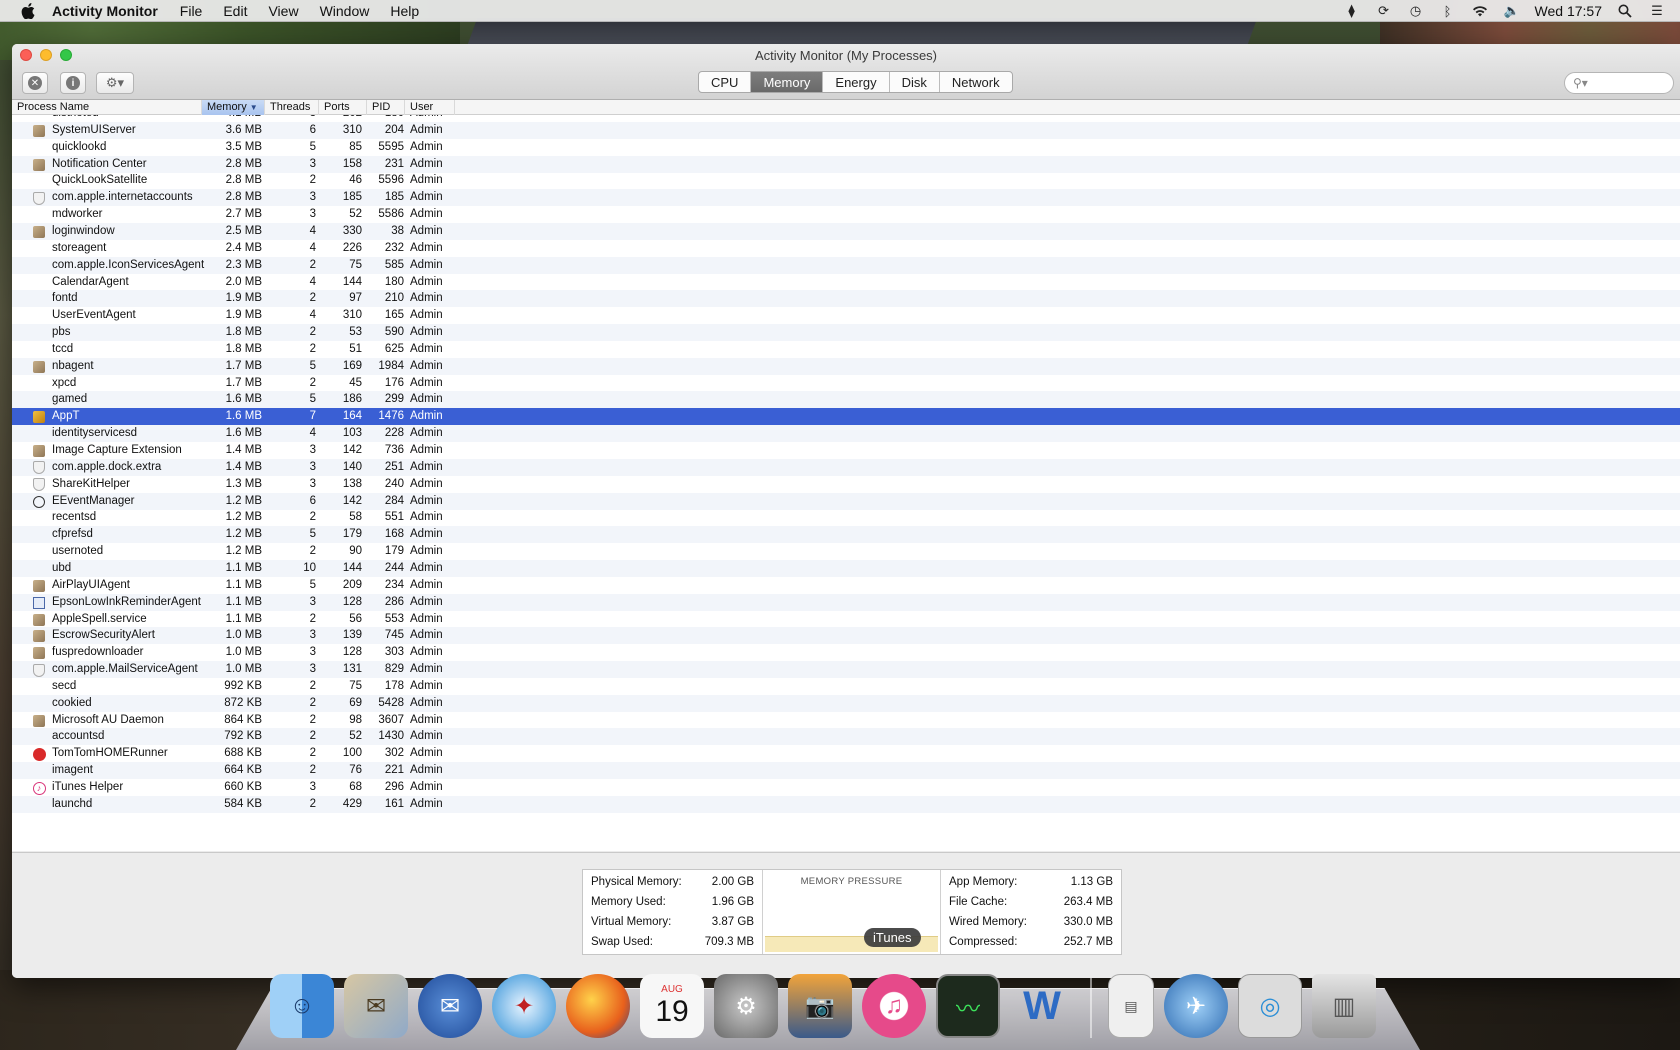 The height and width of the screenshot is (1050, 1680). What do you see at coordinates (404, 11) in the screenshot?
I see `menu-help: Help` at bounding box center [404, 11].